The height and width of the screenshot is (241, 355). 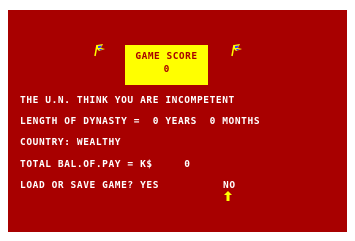 I want to click on load-save-prompt: LOAD OR SAVE GAME? YES, so click(x=89, y=185).